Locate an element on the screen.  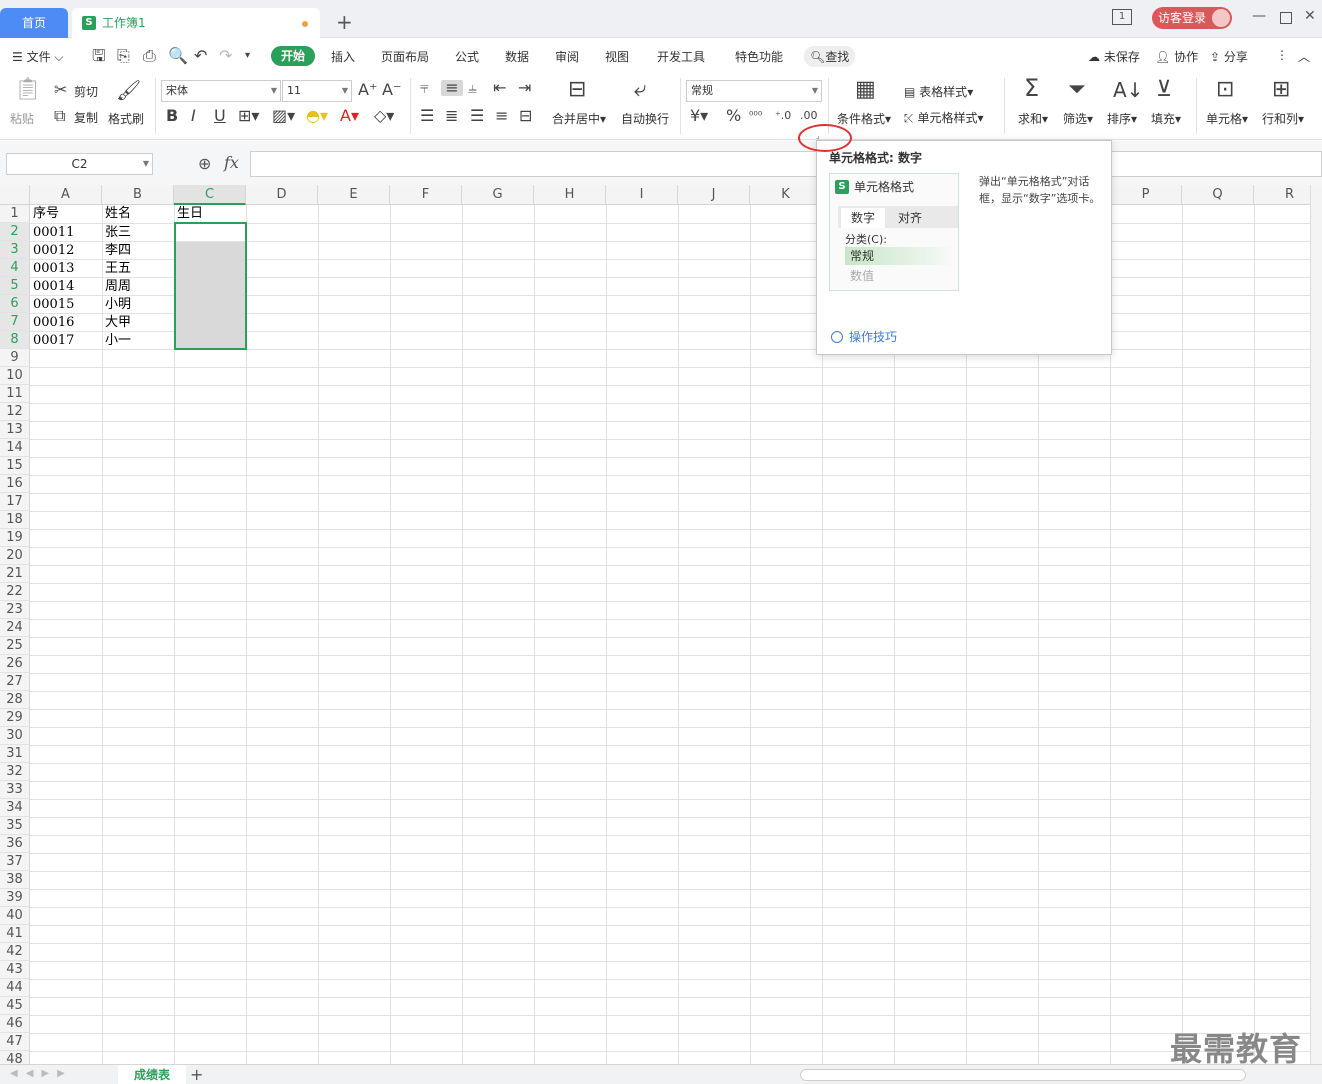
column-header-p: P is located at coordinates (1146, 195).